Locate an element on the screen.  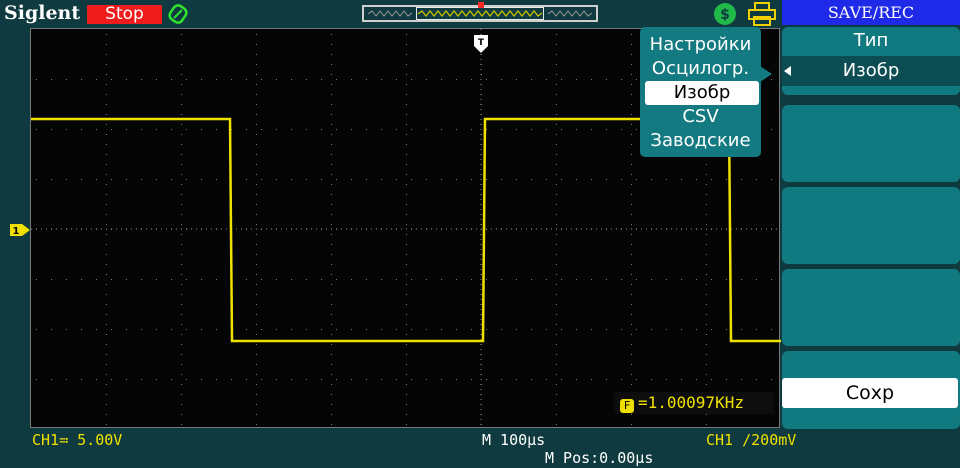
trigger-marker-top is located at coordinates (481, 5).